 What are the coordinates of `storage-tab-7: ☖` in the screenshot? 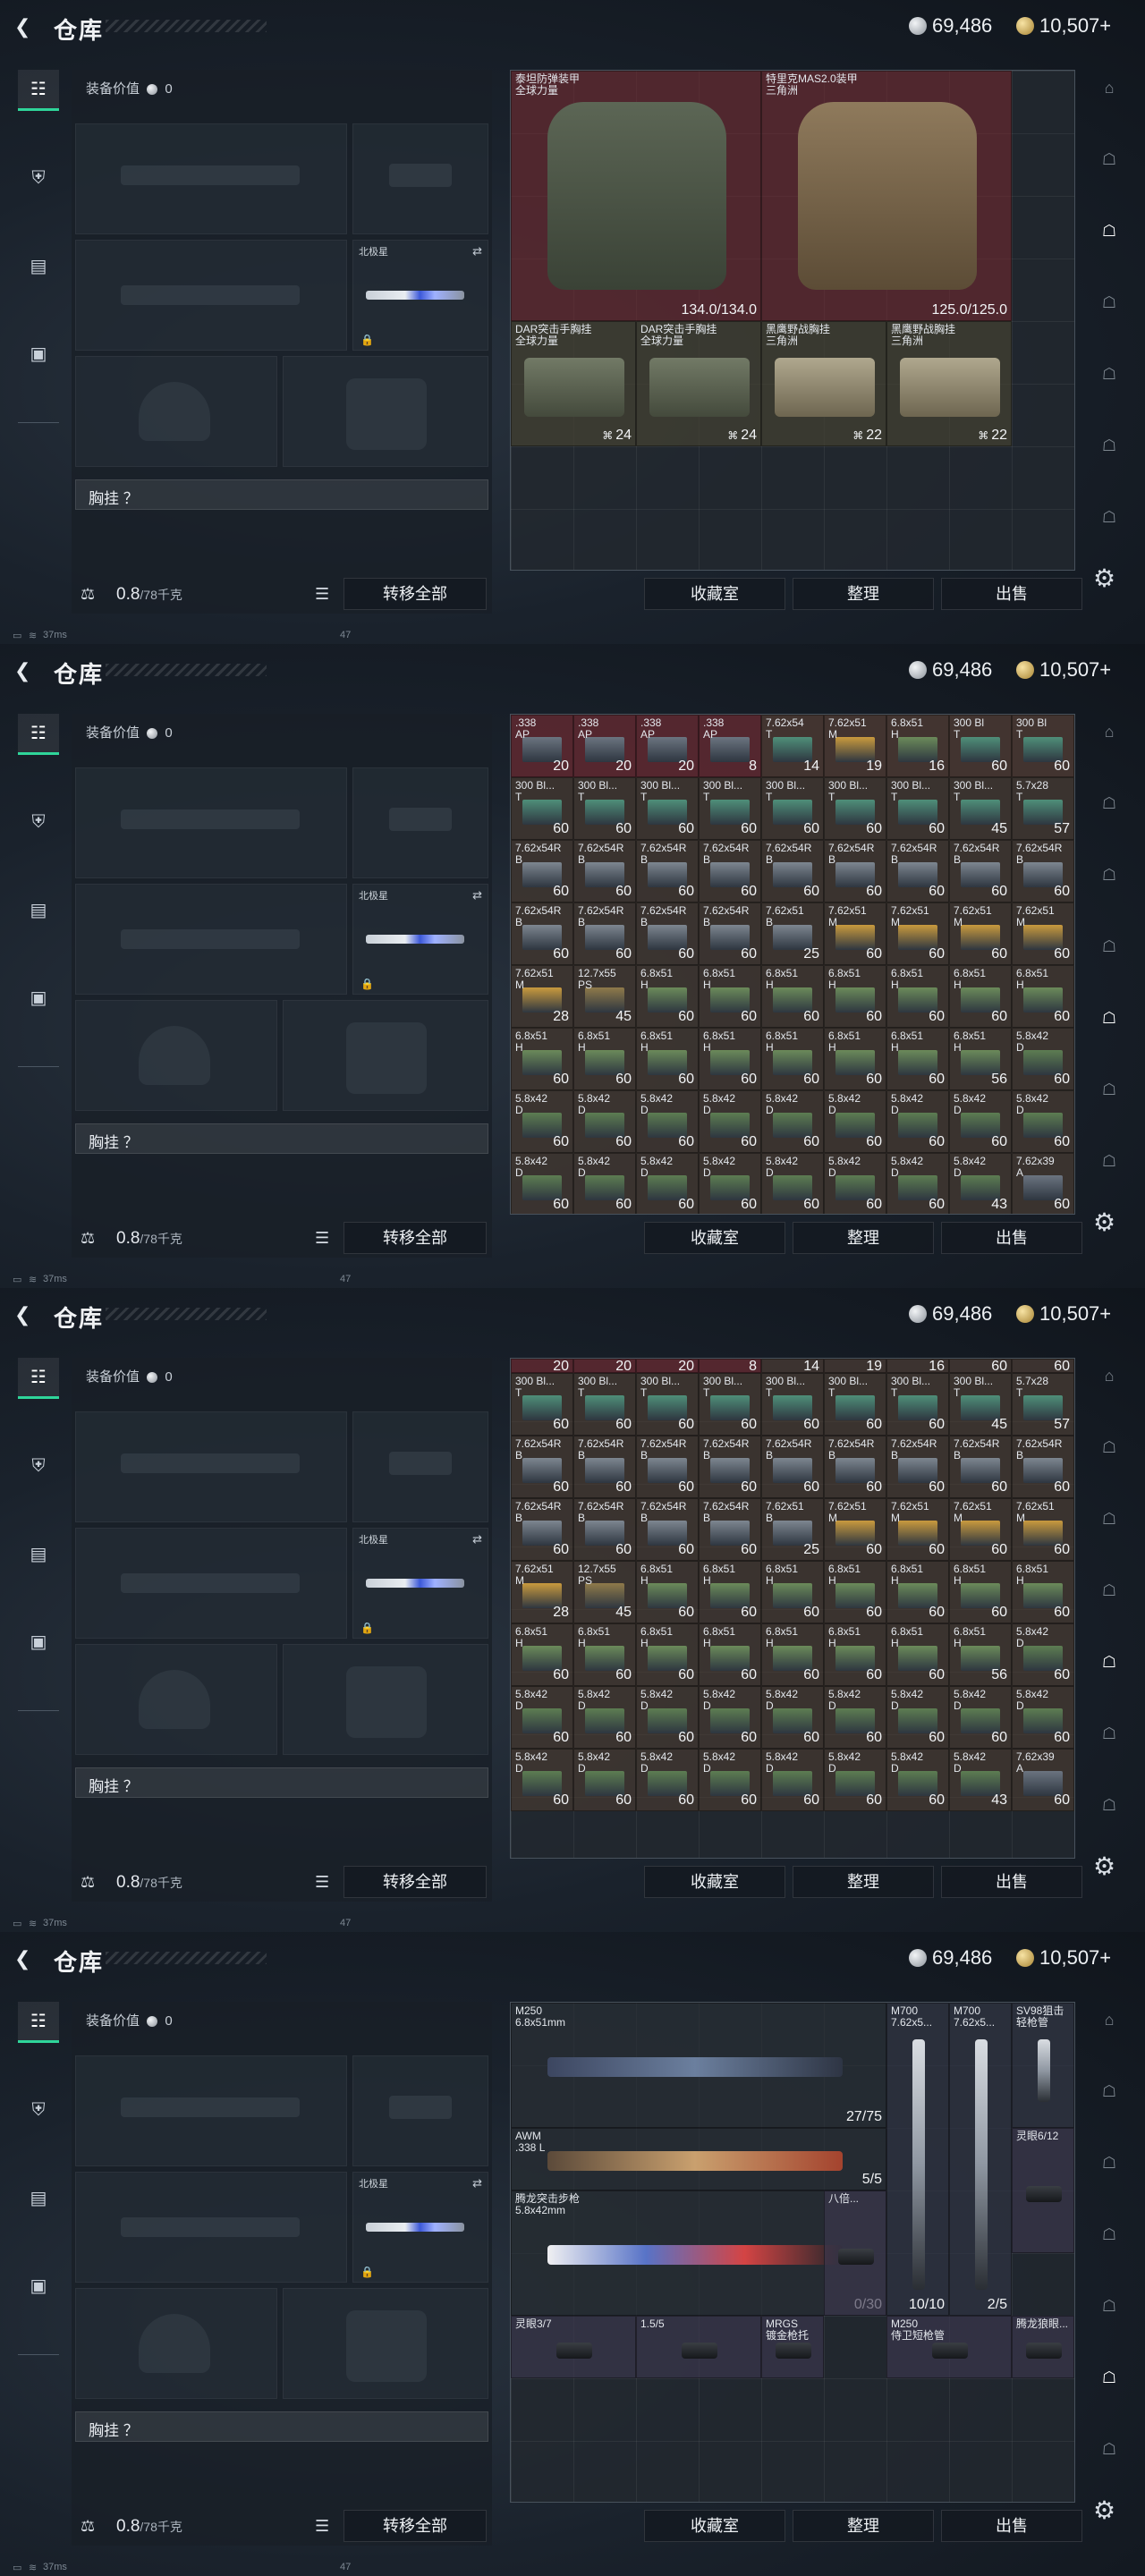 It's located at (1109, 1161).